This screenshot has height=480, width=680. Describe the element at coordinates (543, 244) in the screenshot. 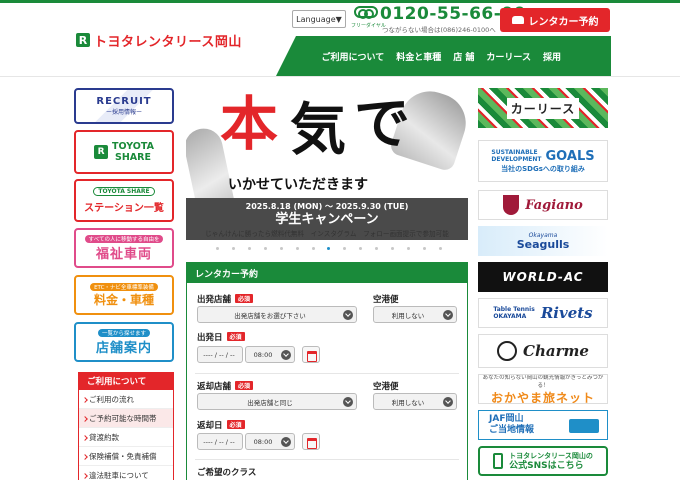

I see `seagulls-name: Seagulls` at that location.